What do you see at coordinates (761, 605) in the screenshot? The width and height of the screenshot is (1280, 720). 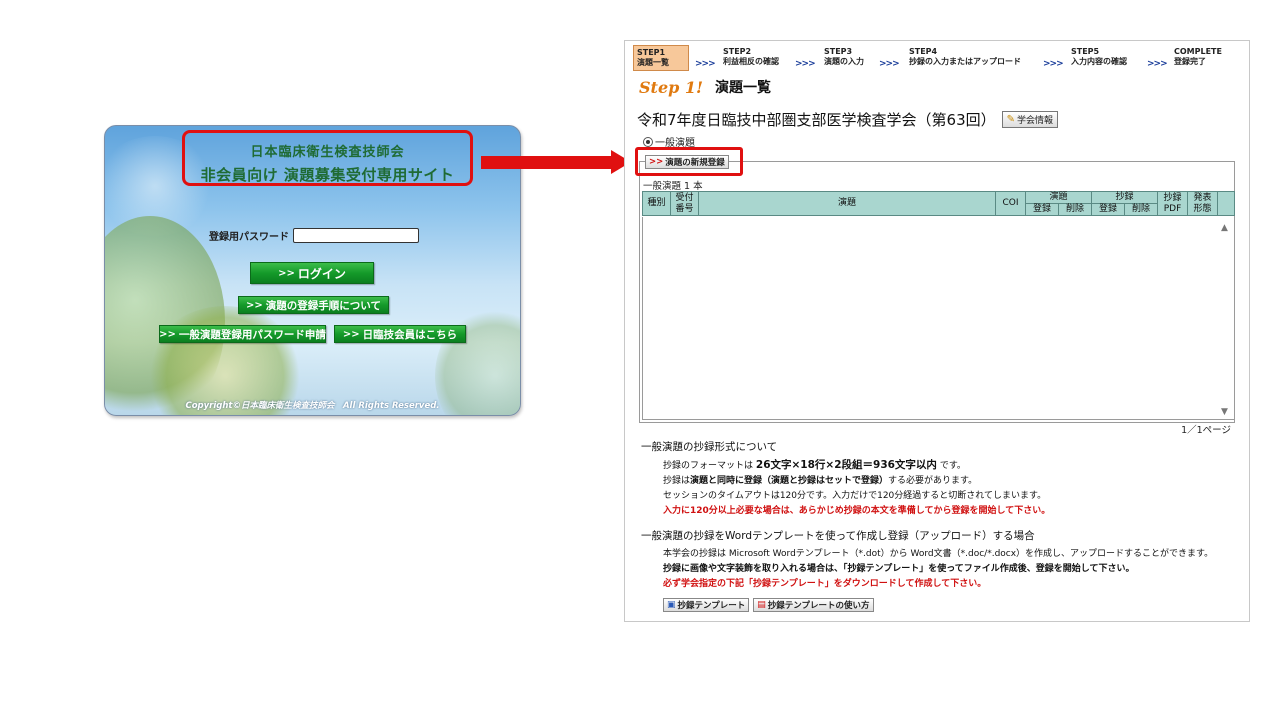 I see `pdf-icon: ▤` at bounding box center [761, 605].